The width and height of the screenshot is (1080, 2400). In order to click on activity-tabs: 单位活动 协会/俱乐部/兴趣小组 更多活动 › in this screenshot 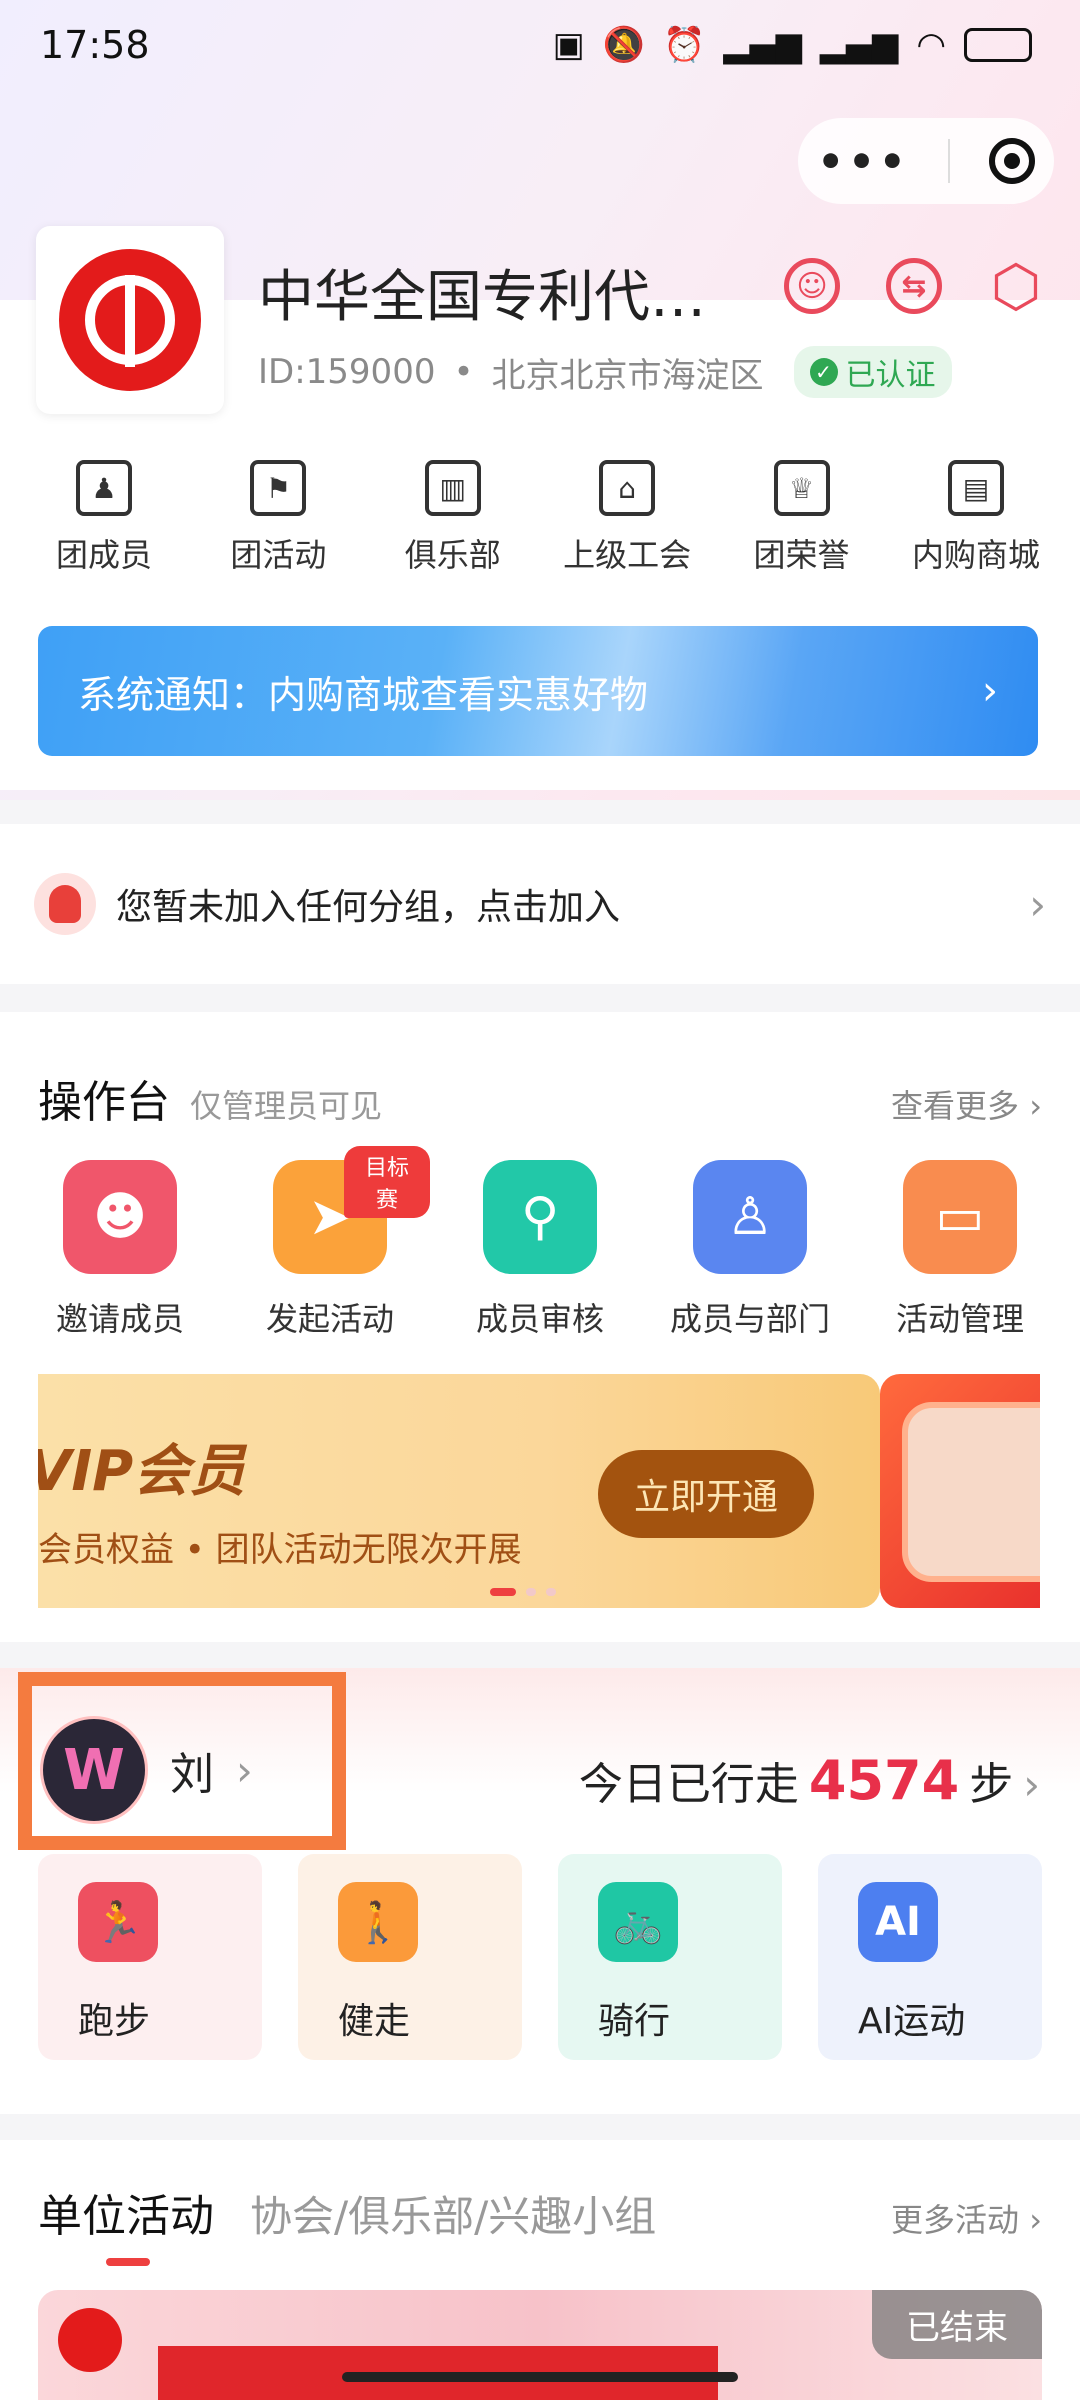, I will do `click(540, 2212)`.